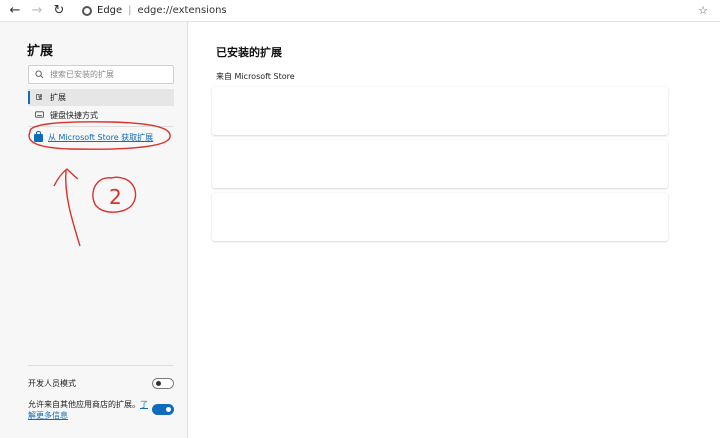 The image size is (720, 438). Describe the element at coordinates (88, 410) in the screenshot. I see `allow-other-stores-text: 允许来自其他应用商店的扩展。了解更多信息` at that location.